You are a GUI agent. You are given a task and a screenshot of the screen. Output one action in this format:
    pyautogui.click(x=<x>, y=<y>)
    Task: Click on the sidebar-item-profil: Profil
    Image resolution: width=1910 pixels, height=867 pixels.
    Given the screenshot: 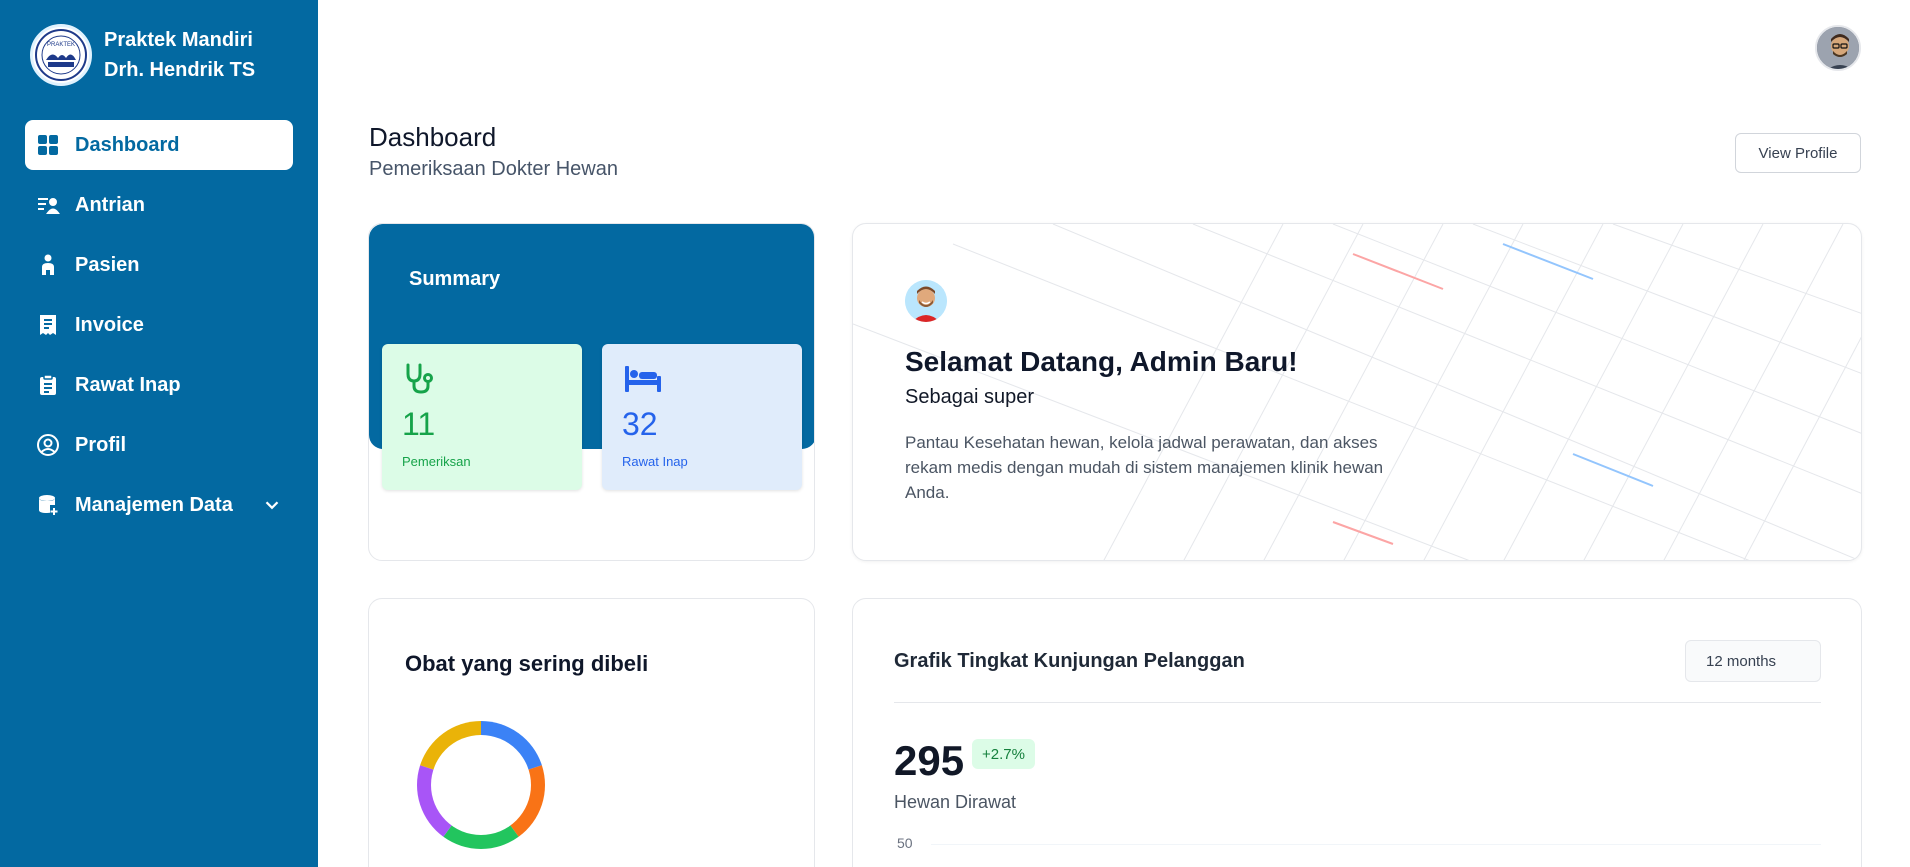 What is the action you would take?
    pyautogui.click(x=159, y=445)
    